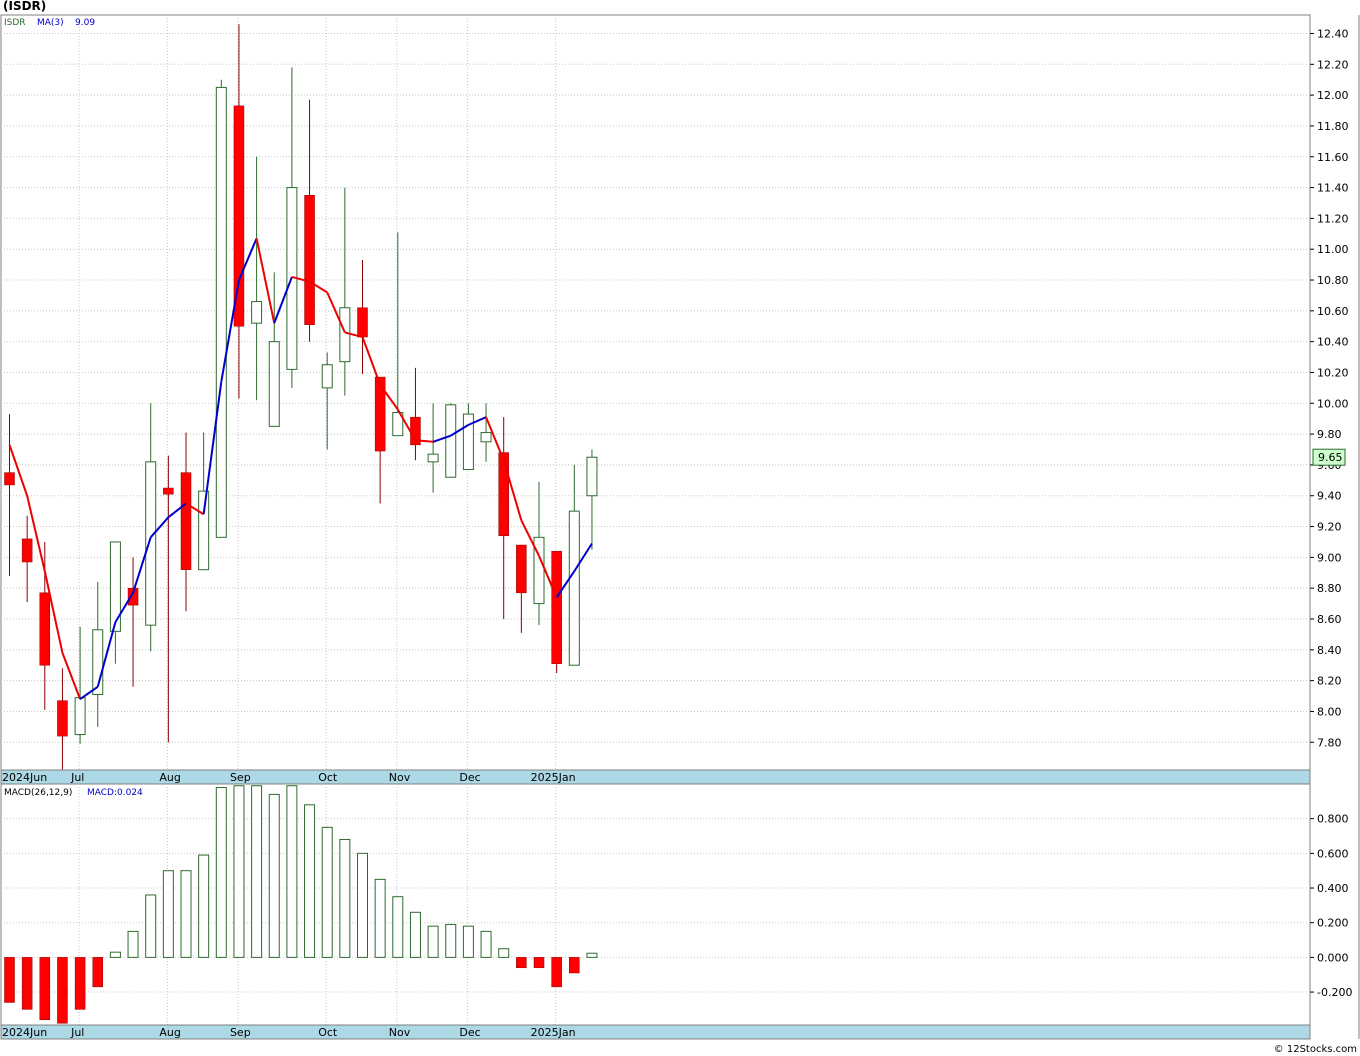 This screenshot has width=1360, height=1056. I want to click on month-label-top-6: Dec, so click(469, 777).